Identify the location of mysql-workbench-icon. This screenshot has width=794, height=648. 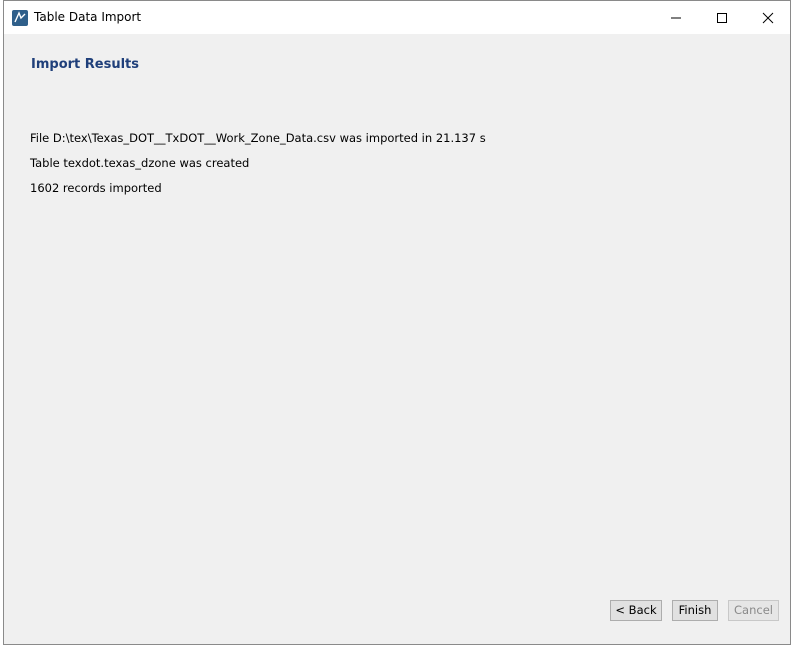
(20, 18).